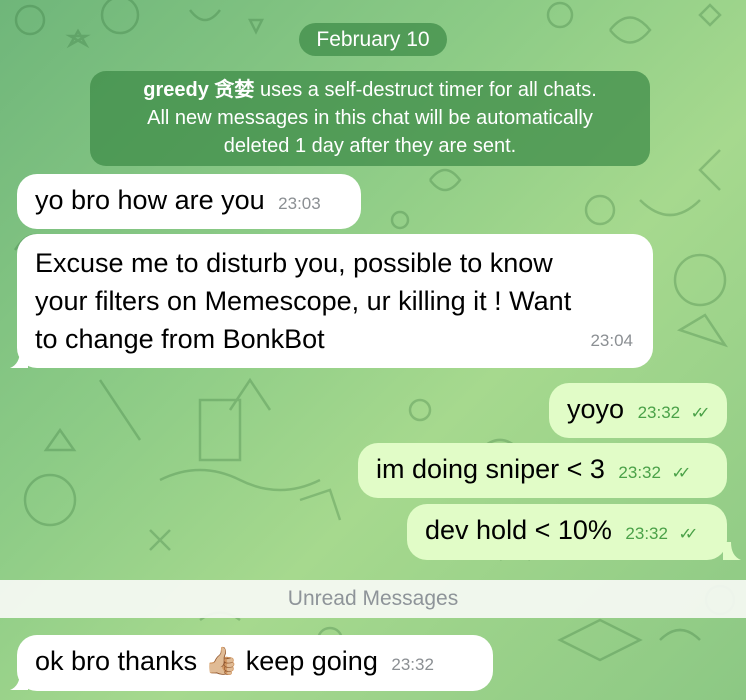 The width and height of the screenshot is (746, 700). Describe the element at coordinates (221, 661) in the screenshot. I see `thumbs-up-emoji: 👍🏼` at that location.